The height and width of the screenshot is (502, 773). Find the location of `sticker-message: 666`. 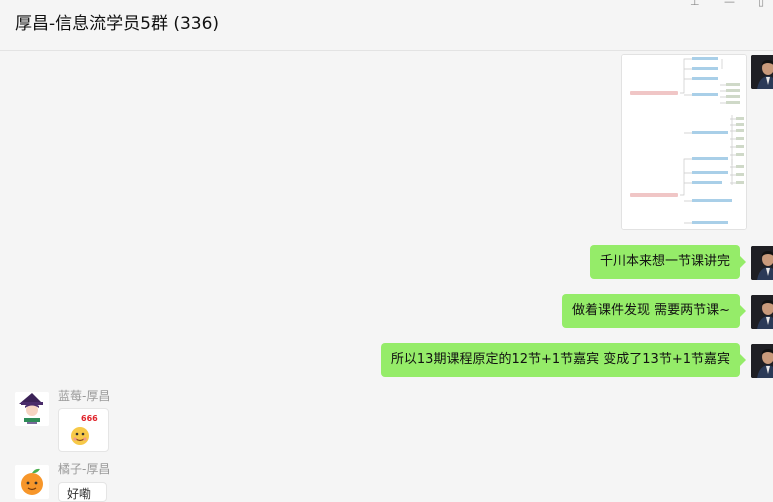

sticker-message: 666 is located at coordinates (83, 430).